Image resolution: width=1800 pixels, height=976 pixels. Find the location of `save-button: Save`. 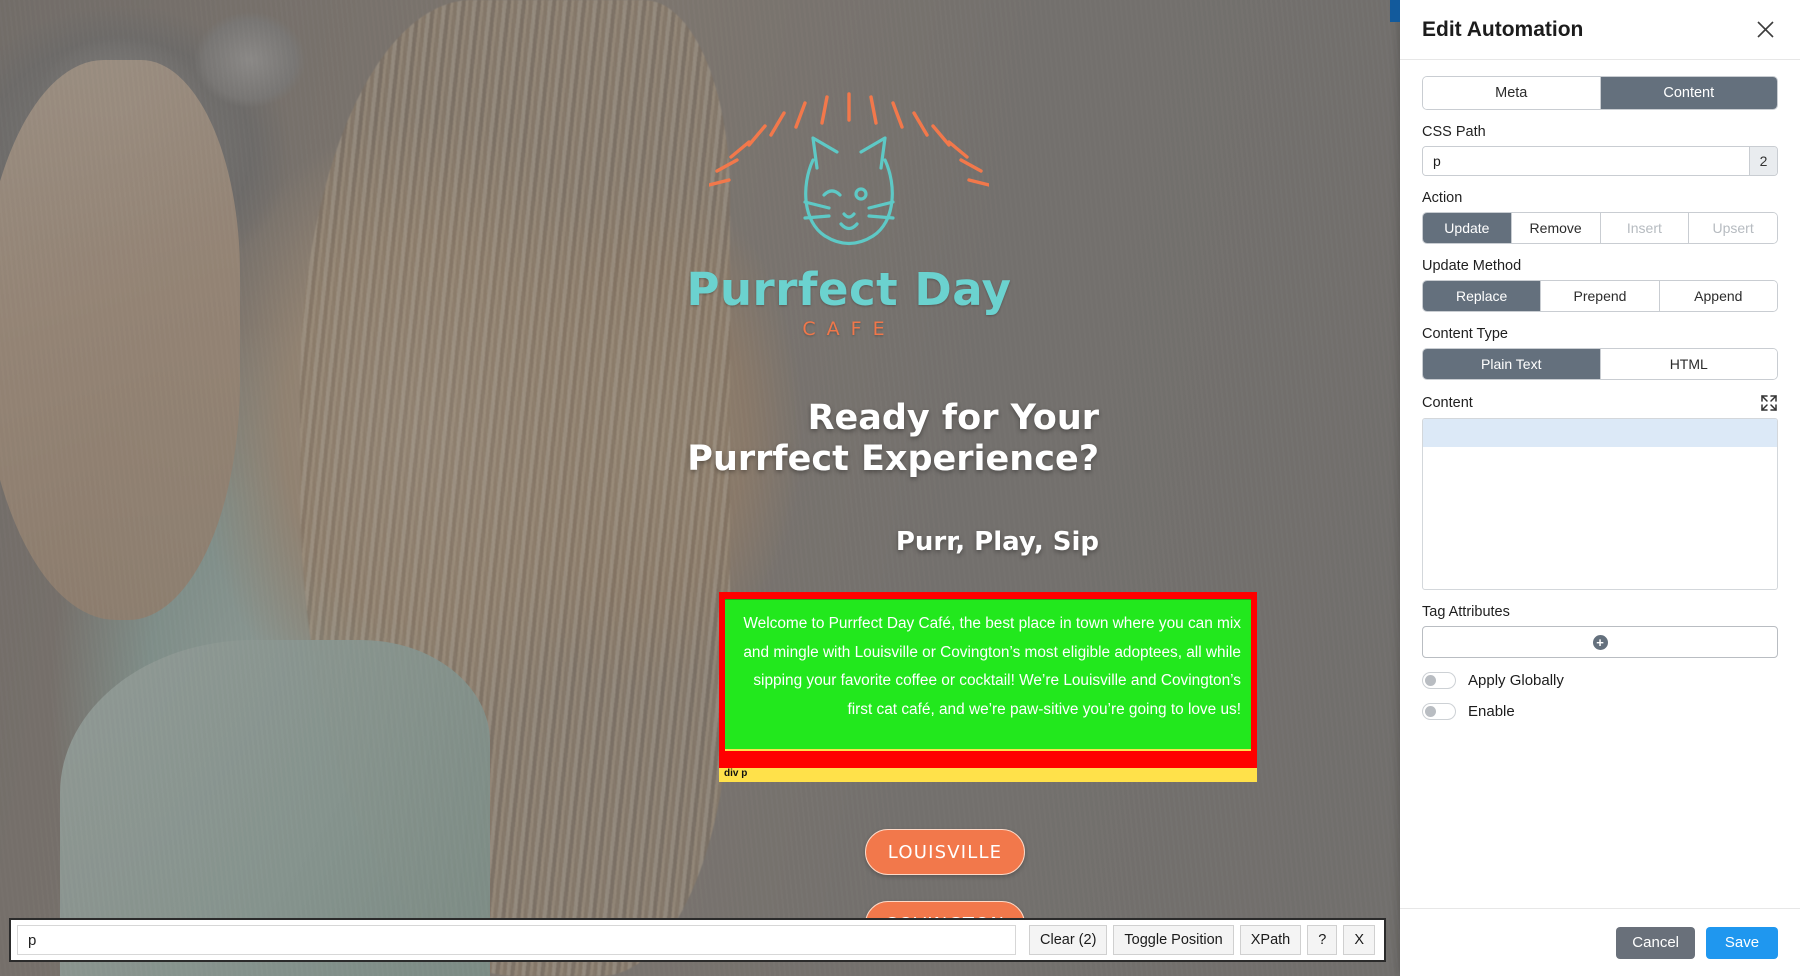

save-button: Save is located at coordinates (1742, 942).